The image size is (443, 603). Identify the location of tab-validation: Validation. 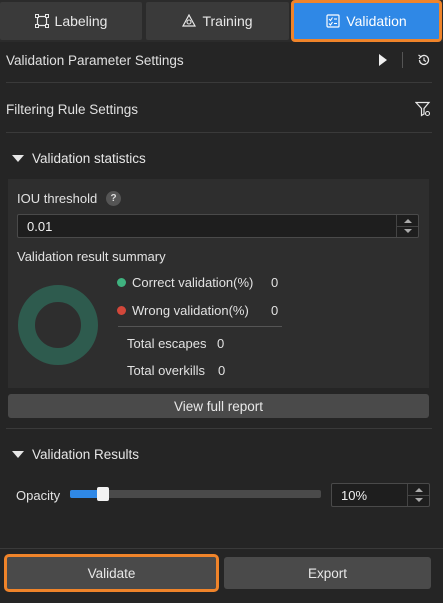
(366, 21).